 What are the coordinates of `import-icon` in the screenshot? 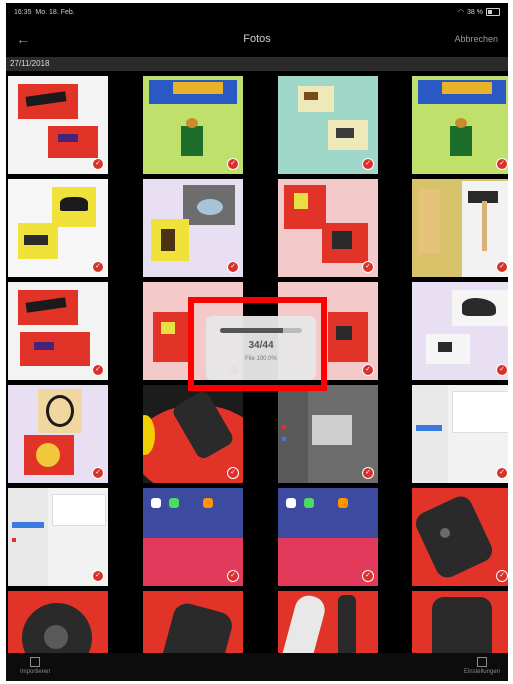 It's located at (35, 662).